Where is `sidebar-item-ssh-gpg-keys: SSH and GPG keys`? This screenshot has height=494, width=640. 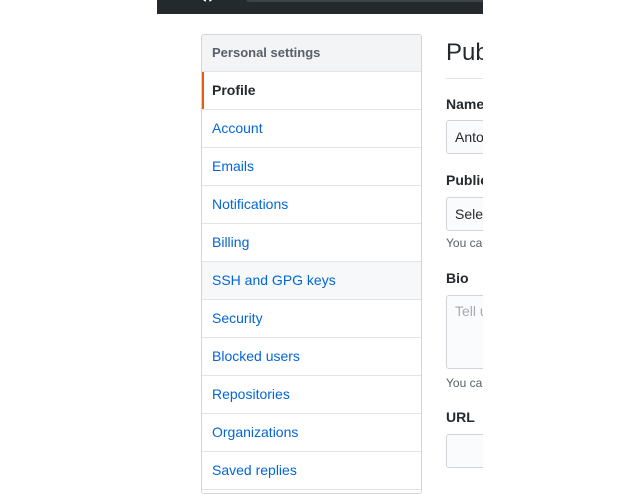 sidebar-item-ssh-gpg-keys: SSH and GPG keys is located at coordinates (311, 281).